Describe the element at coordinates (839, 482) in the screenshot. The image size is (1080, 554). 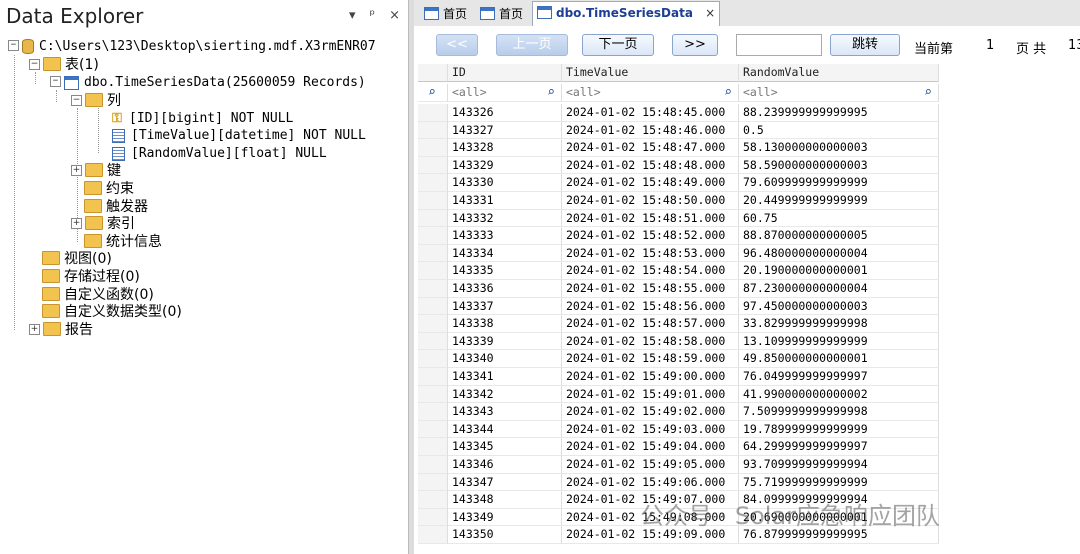
I see `table-cell: 75.719999999999999` at that location.